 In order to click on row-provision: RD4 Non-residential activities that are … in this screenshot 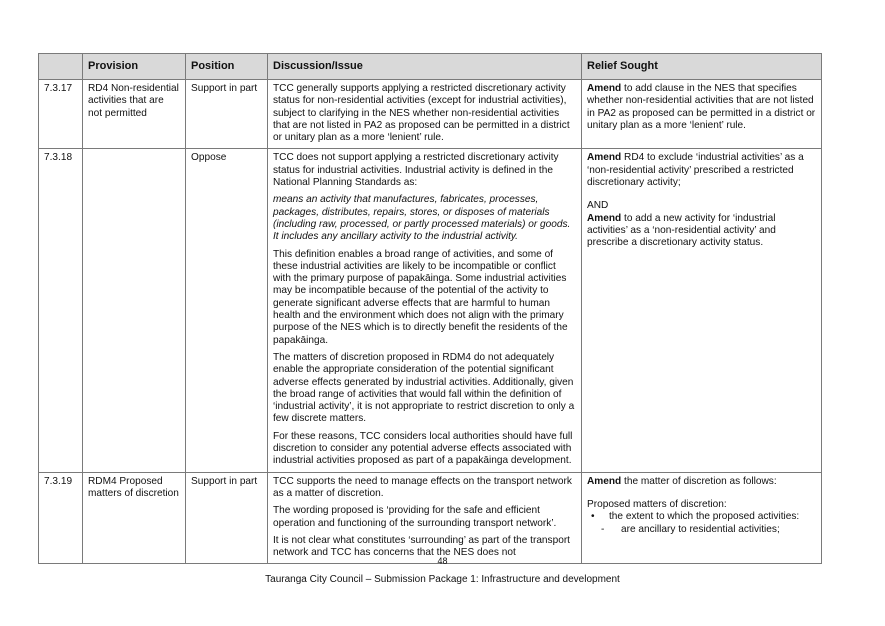, I will do `click(134, 114)`.